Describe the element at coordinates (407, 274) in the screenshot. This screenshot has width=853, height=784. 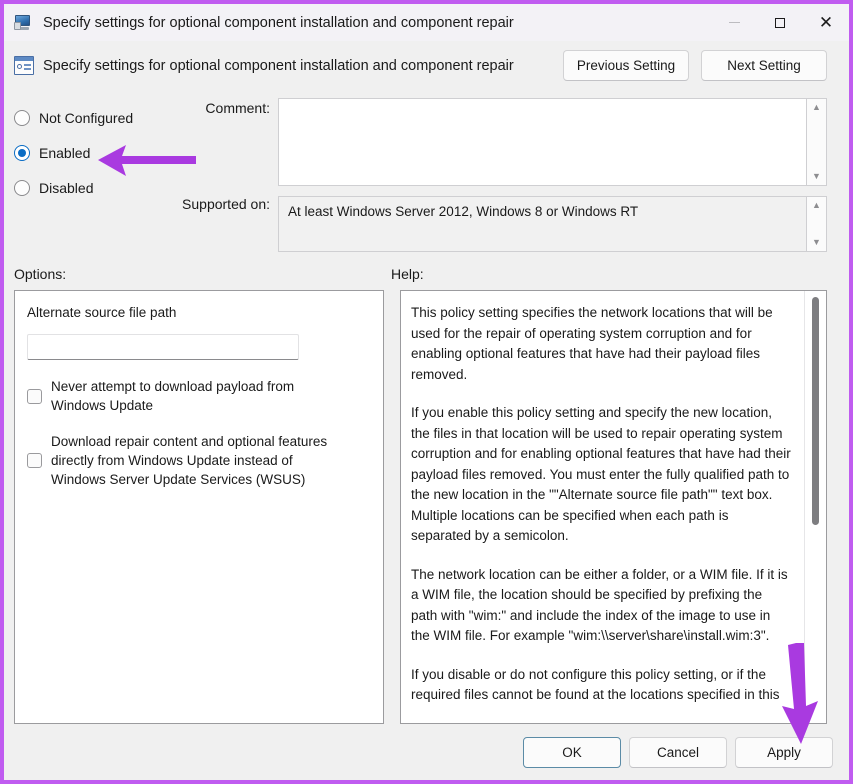
I see `help-section-label: Help:` at that location.